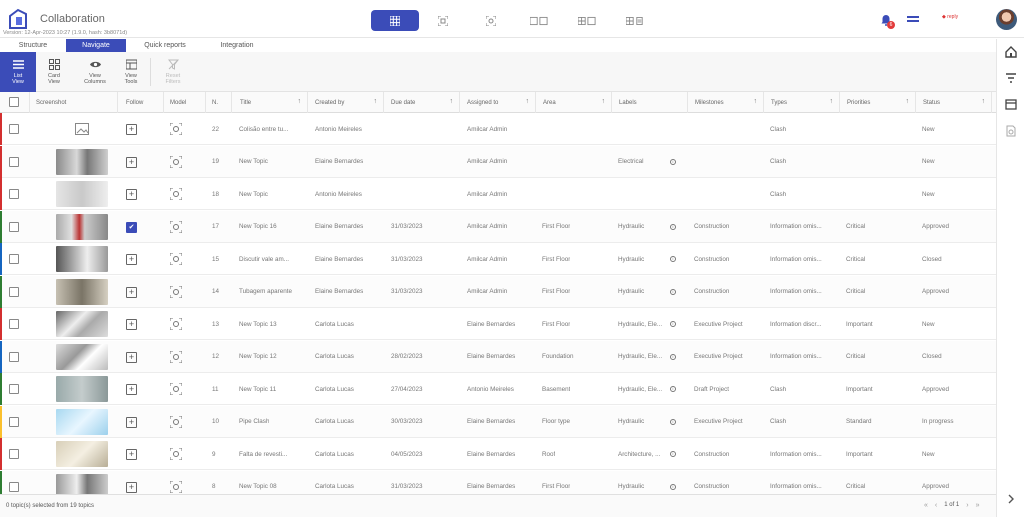  What do you see at coordinates (936, 505) in the screenshot?
I see `prev-page-icon: ‹` at bounding box center [936, 505].